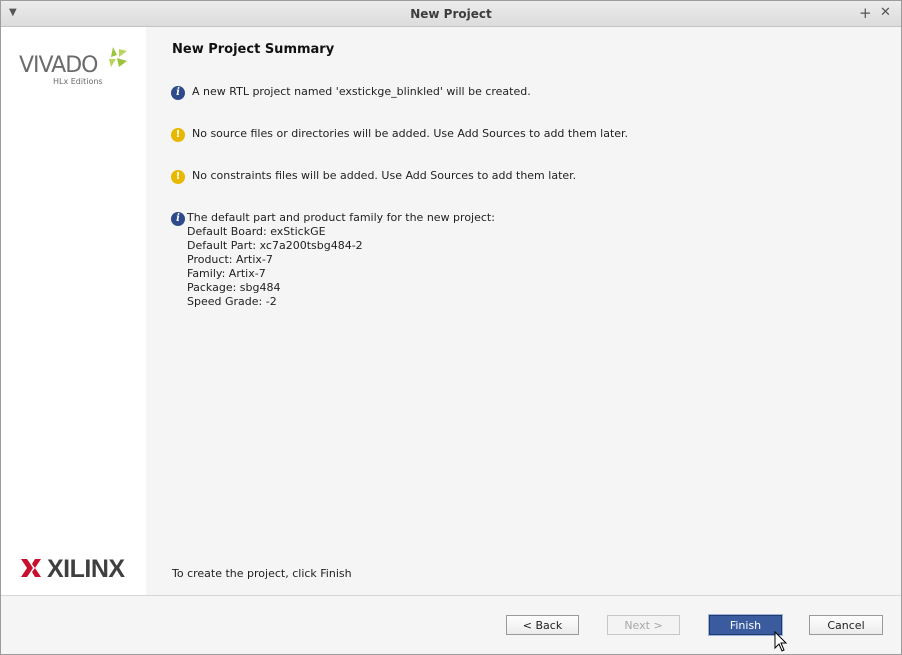 This screenshot has height=655, width=902. What do you see at coordinates (78, 81) in the screenshot?
I see `vivado-subtitle: HLx Editions` at bounding box center [78, 81].